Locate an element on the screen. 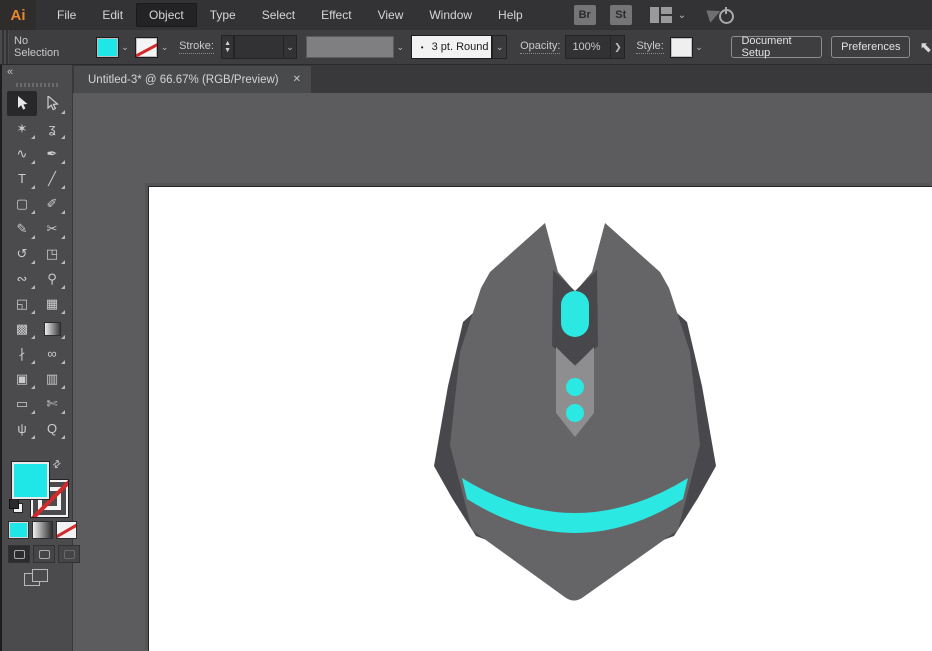 The width and height of the screenshot is (932, 651). tool-rectangle-tool: ▢ is located at coordinates (22, 203).